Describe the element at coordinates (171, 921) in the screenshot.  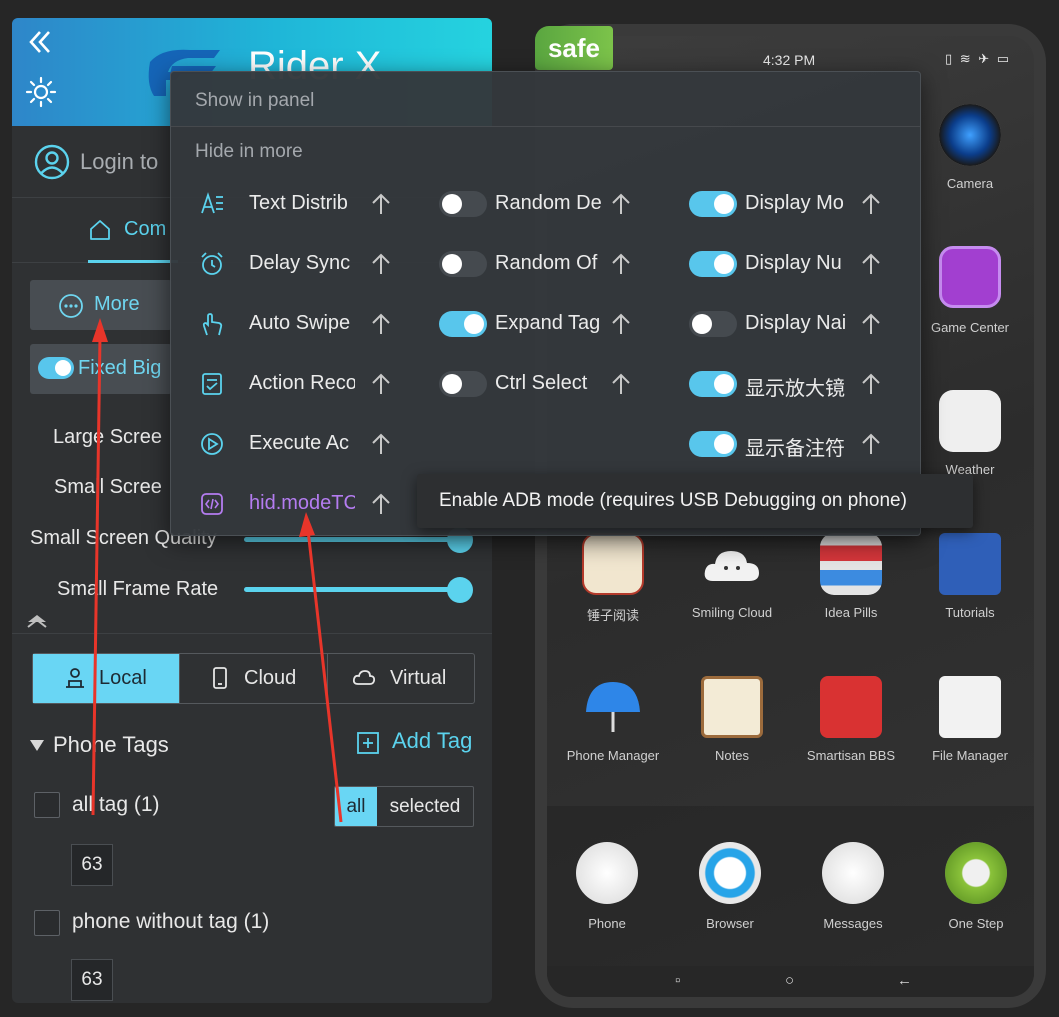
I see `phone-without-tag-label: phone without tag (1)` at that location.